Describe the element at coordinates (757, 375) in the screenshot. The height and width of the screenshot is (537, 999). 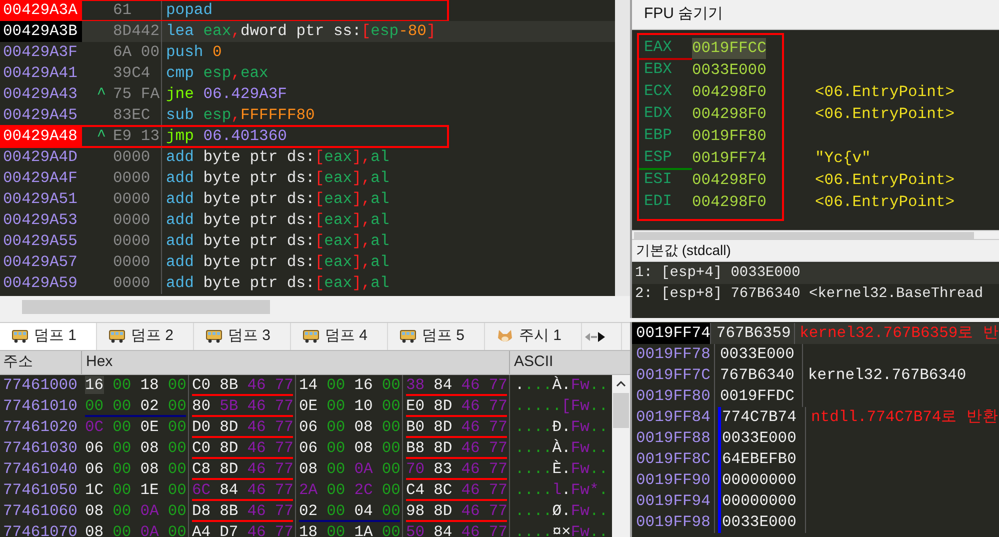
I see `value-cell: 767B6340` at that location.